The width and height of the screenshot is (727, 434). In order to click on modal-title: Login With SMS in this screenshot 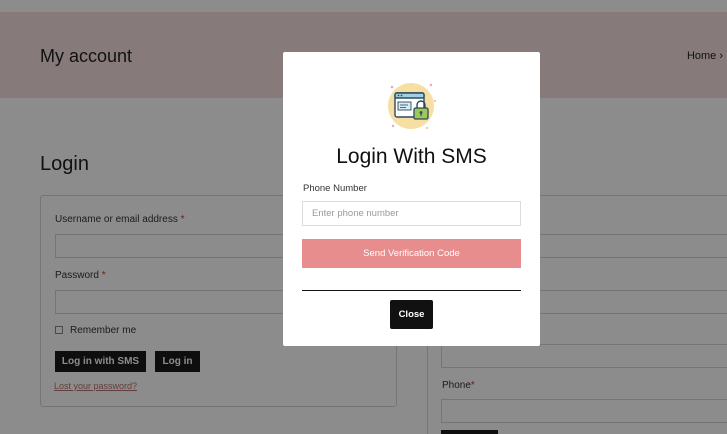, I will do `click(411, 156)`.